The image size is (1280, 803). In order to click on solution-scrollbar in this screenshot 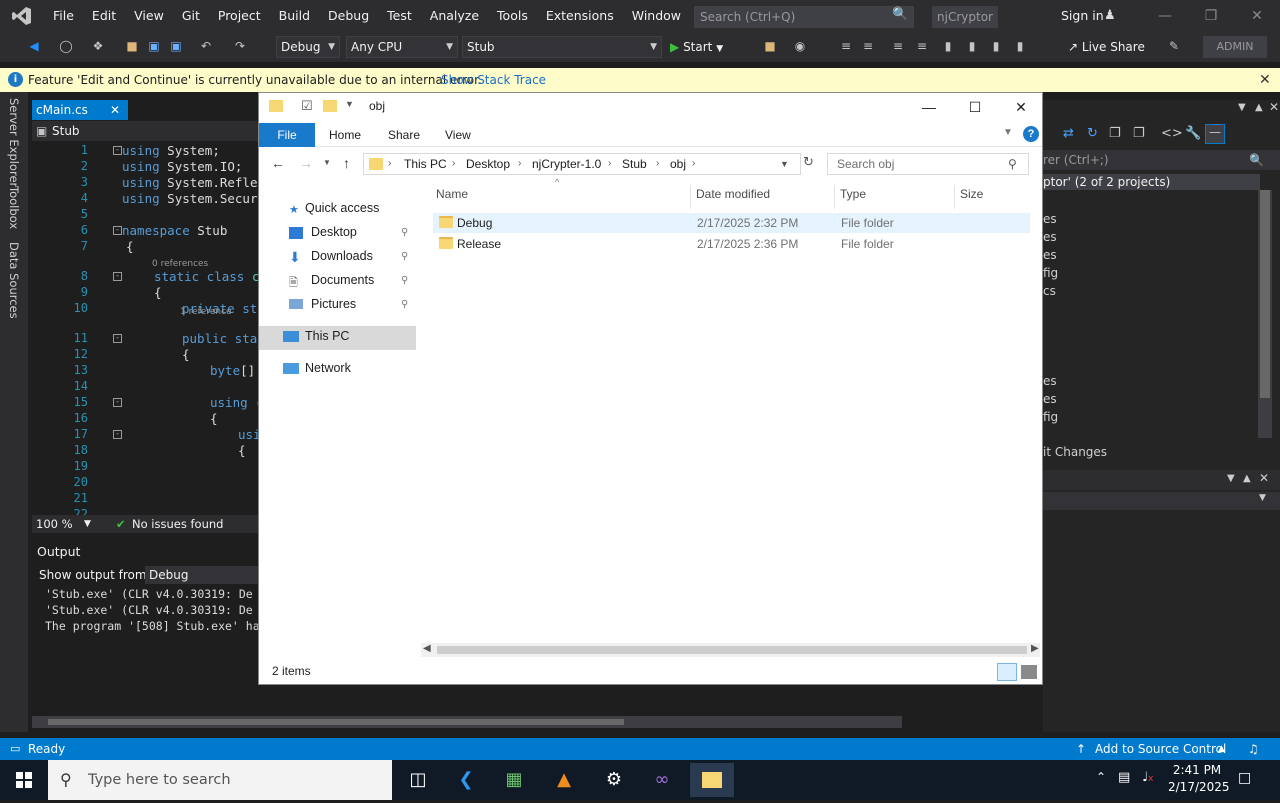, I will do `click(1265, 314)`.